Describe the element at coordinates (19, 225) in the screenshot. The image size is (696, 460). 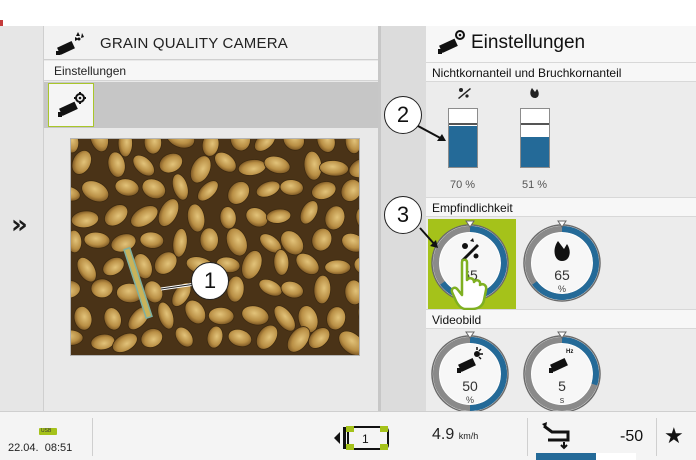
I see `expand-chevron-icon: »` at that location.